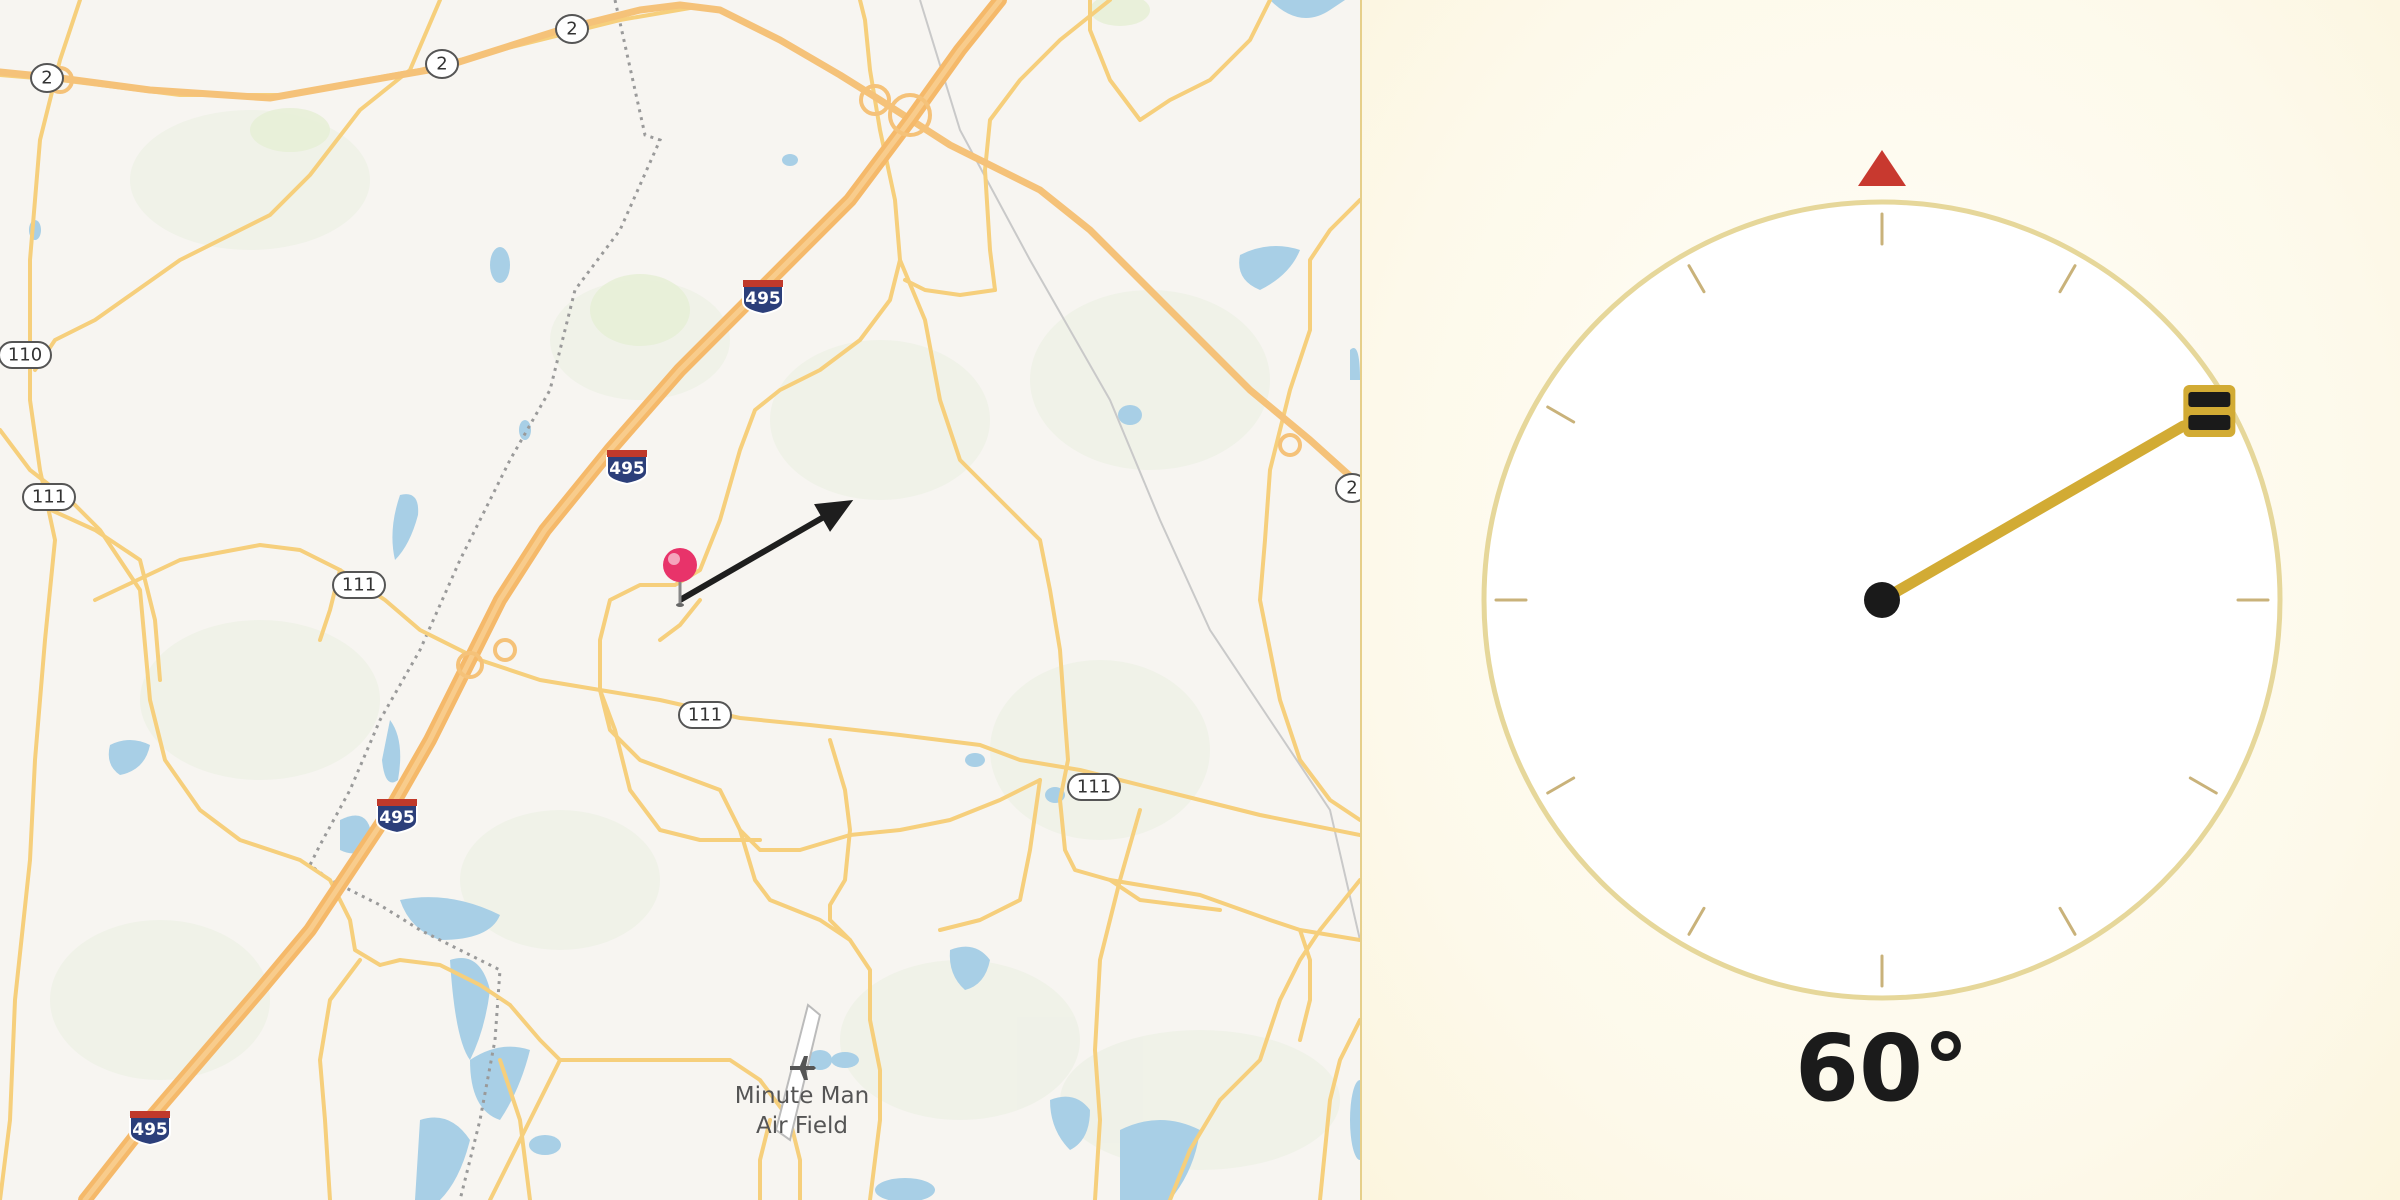 This screenshot has width=2400, height=1200. I want to click on poi-label-line1: Minute Man, so click(802, 1096).